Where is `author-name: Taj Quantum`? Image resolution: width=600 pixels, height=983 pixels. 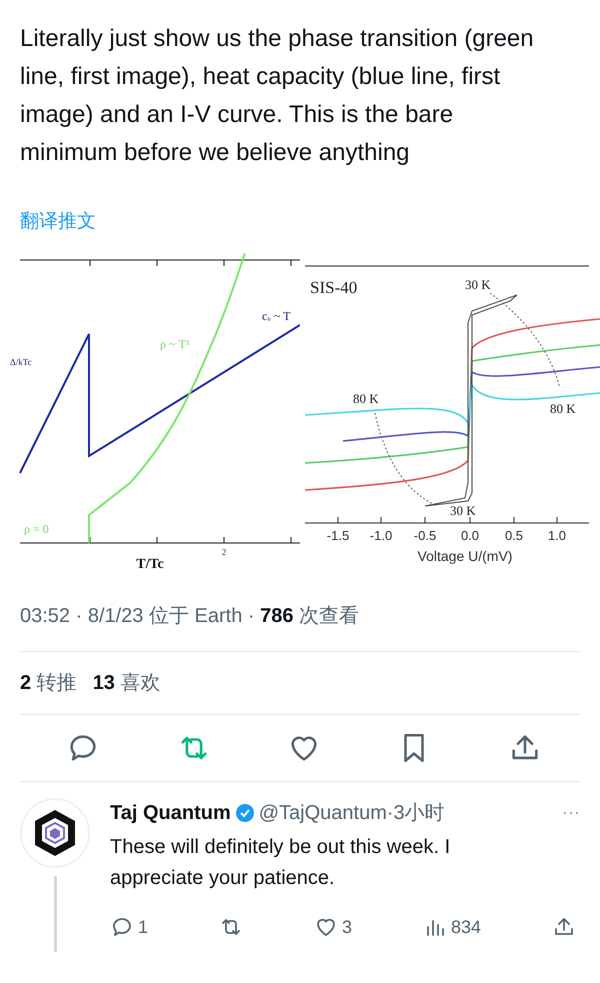 author-name: Taj Quantum is located at coordinates (170, 813).